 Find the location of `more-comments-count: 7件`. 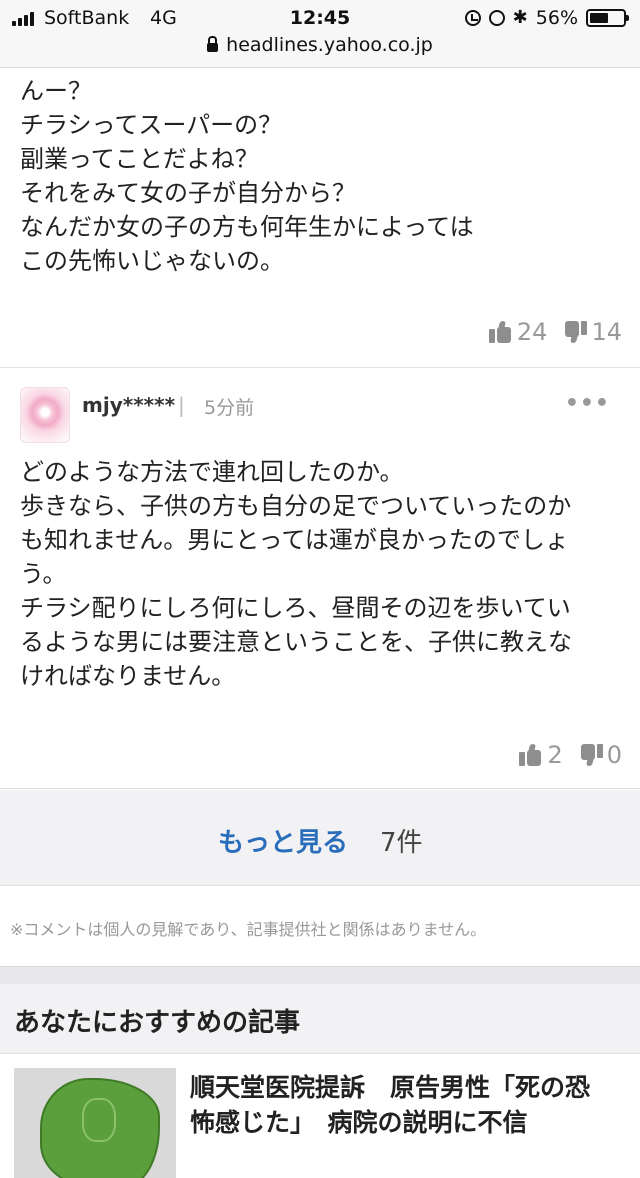

more-comments-count: 7件 is located at coordinates (401, 843).